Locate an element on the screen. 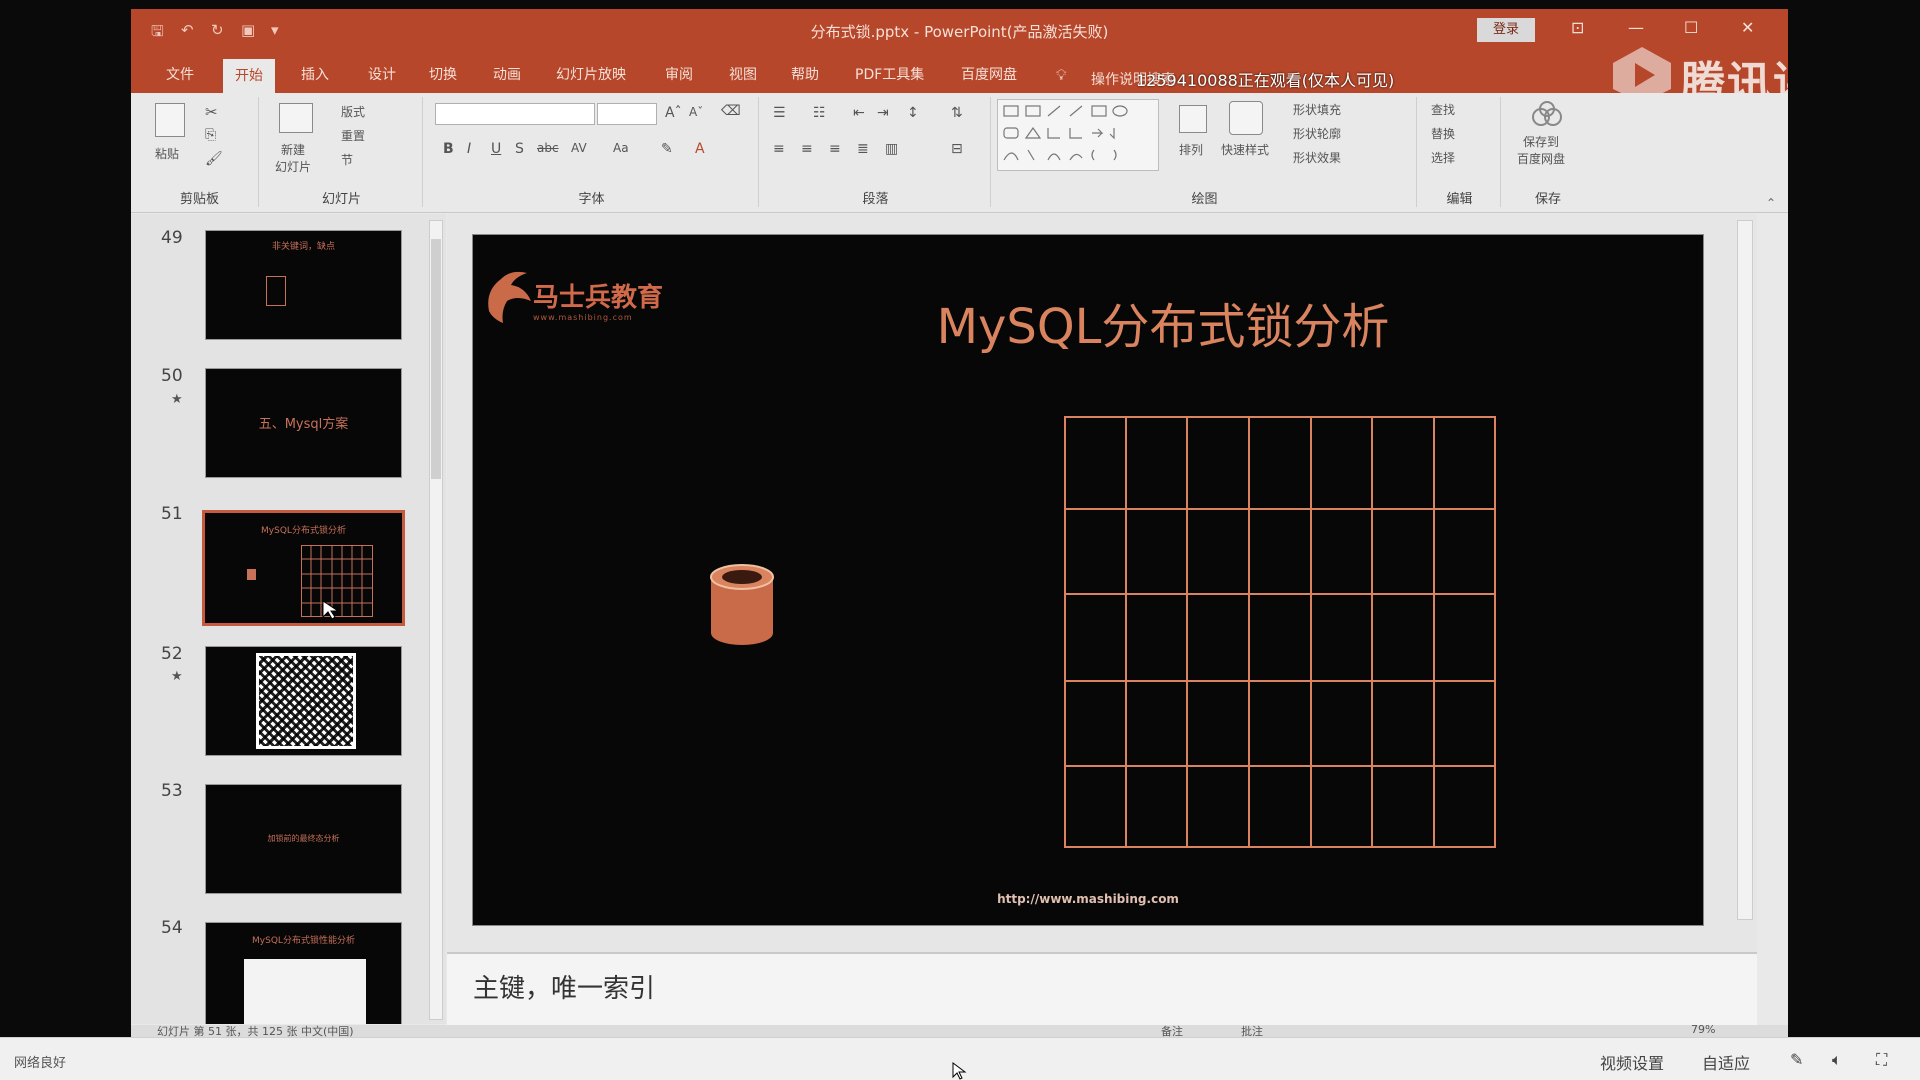  thumb-db-shape is located at coordinates (251, 574).